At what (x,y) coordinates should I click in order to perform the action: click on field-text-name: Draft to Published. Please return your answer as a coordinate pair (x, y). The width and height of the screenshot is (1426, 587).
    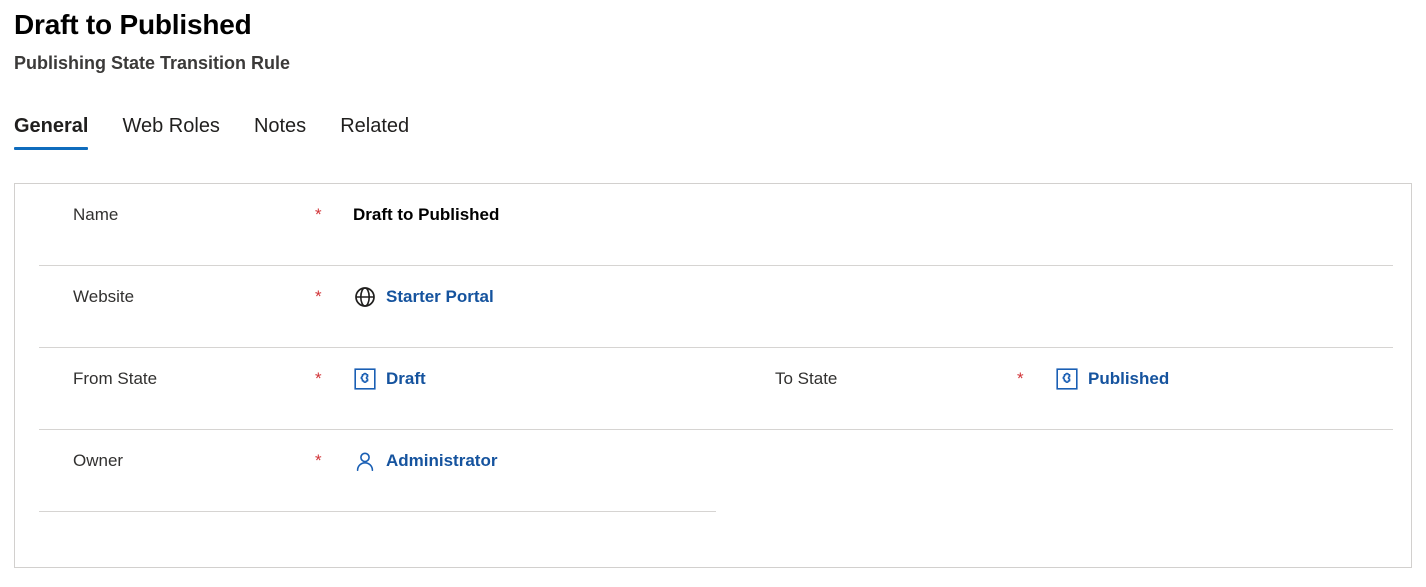
    Looking at the image, I should click on (426, 214).